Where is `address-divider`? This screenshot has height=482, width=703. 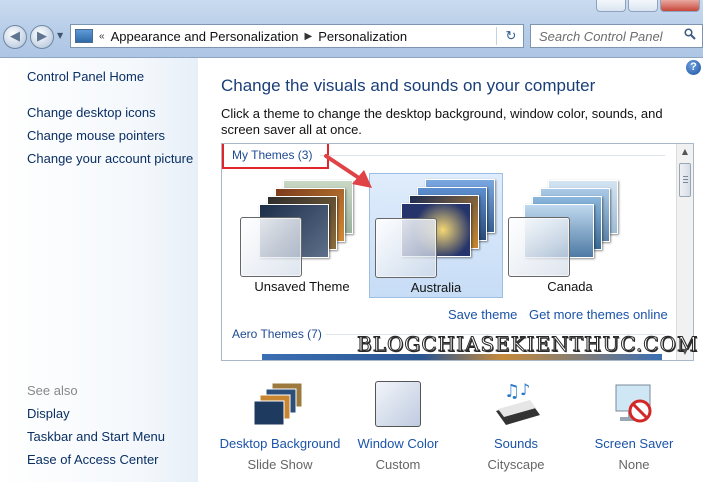
address-divider is located at coordinates (496, 36).